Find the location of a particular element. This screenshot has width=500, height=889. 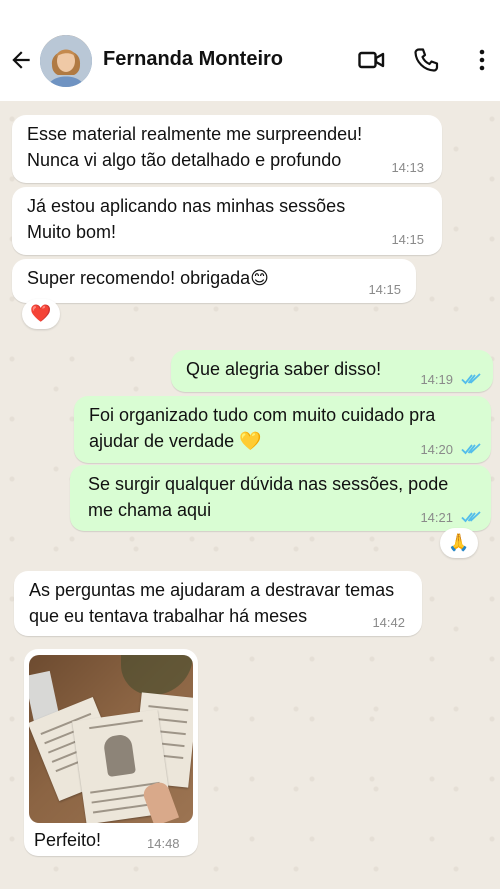

message-bubble-incoming: Super recomendo! obrigada😊 14:15 is located at coordinates (214, 281).